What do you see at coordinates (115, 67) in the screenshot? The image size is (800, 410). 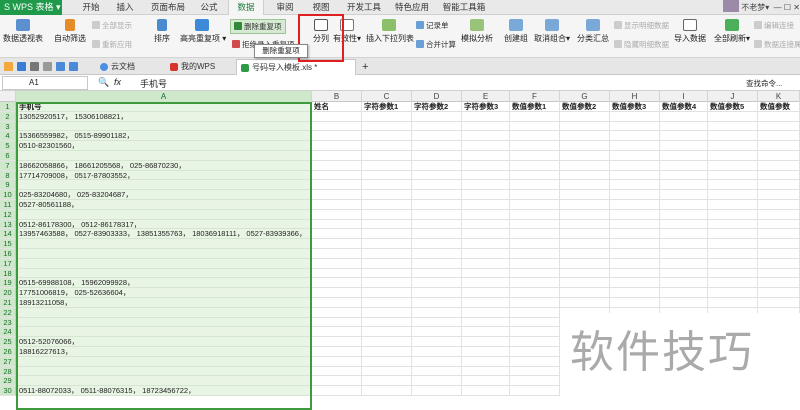 I see `tab-cloud-docs: 云文档` at bounding box center [115, 67].